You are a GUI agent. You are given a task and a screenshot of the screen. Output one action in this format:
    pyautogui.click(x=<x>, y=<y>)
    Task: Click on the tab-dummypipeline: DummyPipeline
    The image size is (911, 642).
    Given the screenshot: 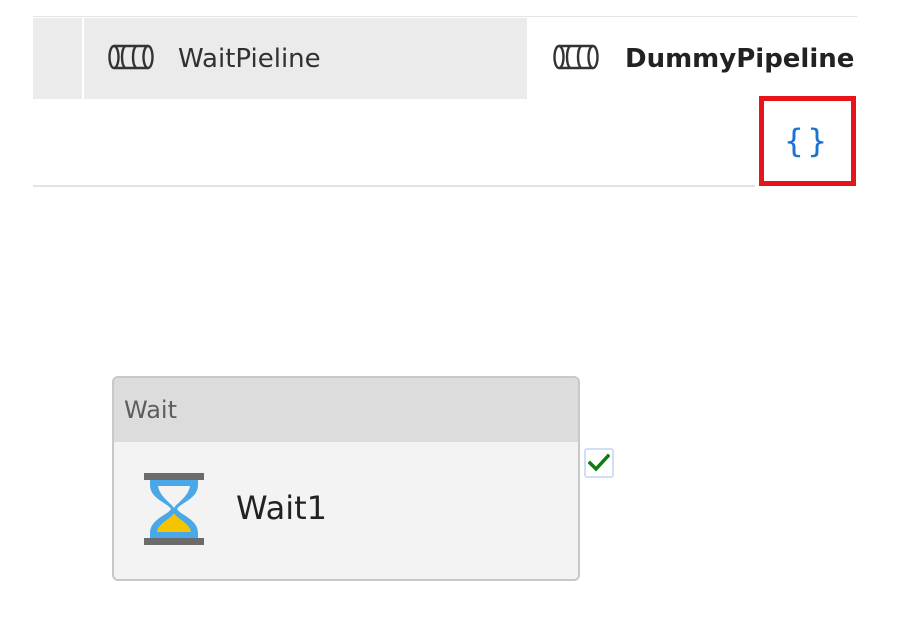 What is the action you would take?
    pyautogui.click(x=692, y=58)
    